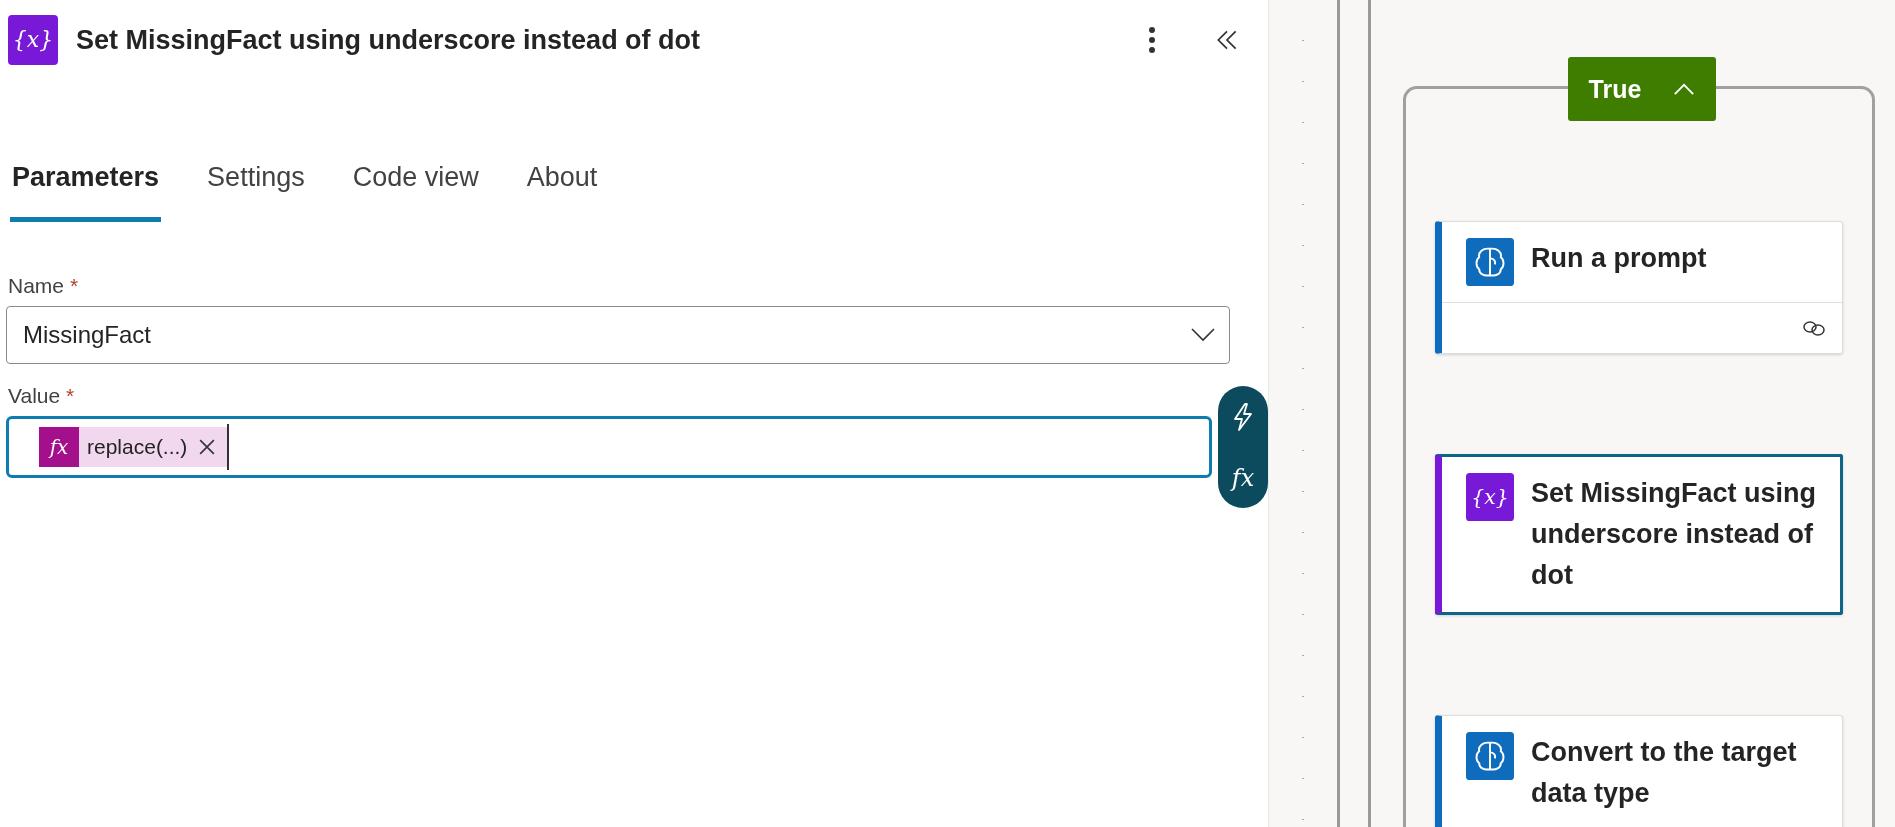  Describe the element at coordinates (1664, 773) in the screenshot. I see `card-title: Convert to the target data type` at that location.